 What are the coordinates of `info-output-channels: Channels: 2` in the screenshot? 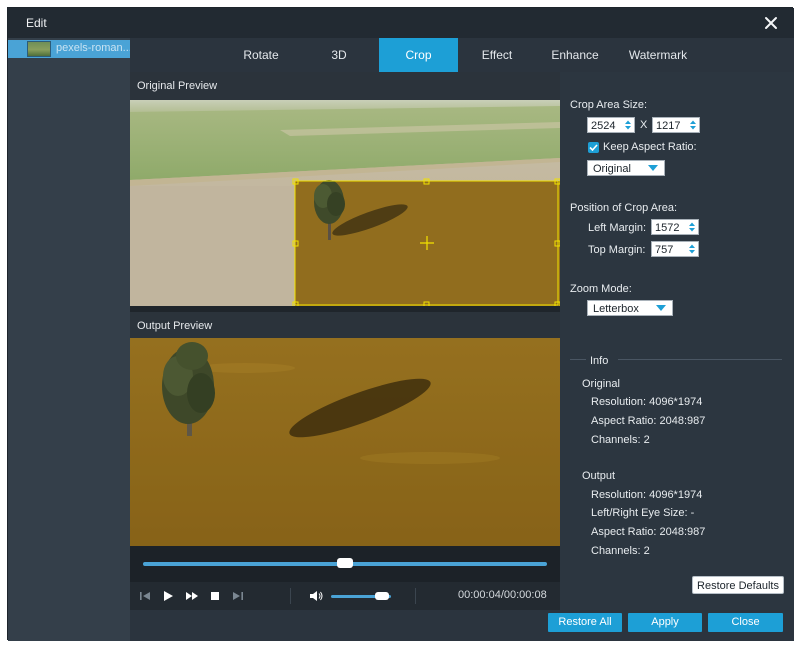 It's located at (620, 551).